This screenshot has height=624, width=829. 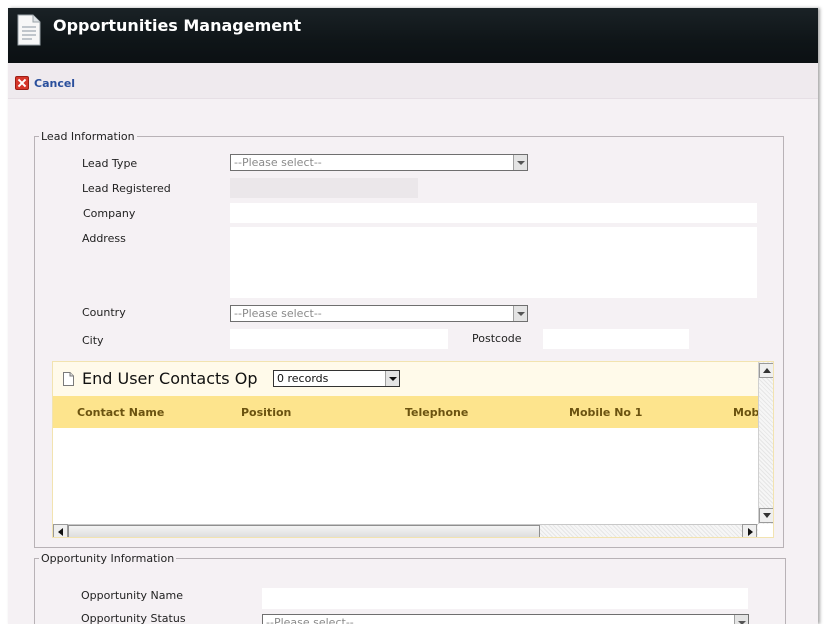 What do you see at coordinates (497, 338) in the screenshot?
I see `postcode-label: Postcode` at bounding box center [497, 338].